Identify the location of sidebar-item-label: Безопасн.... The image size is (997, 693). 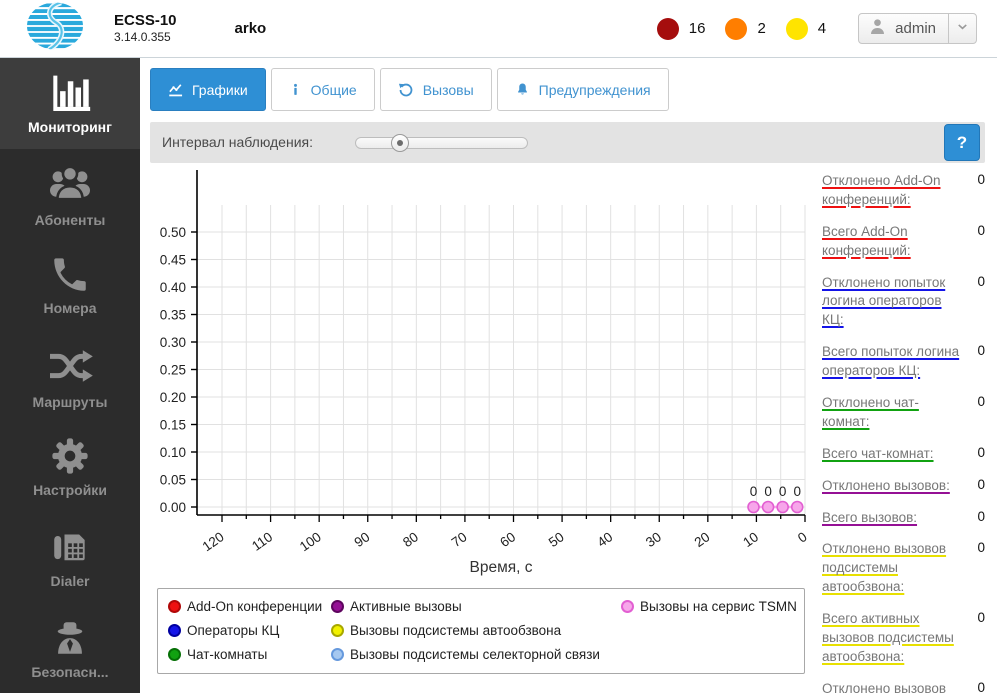
(70, 671).